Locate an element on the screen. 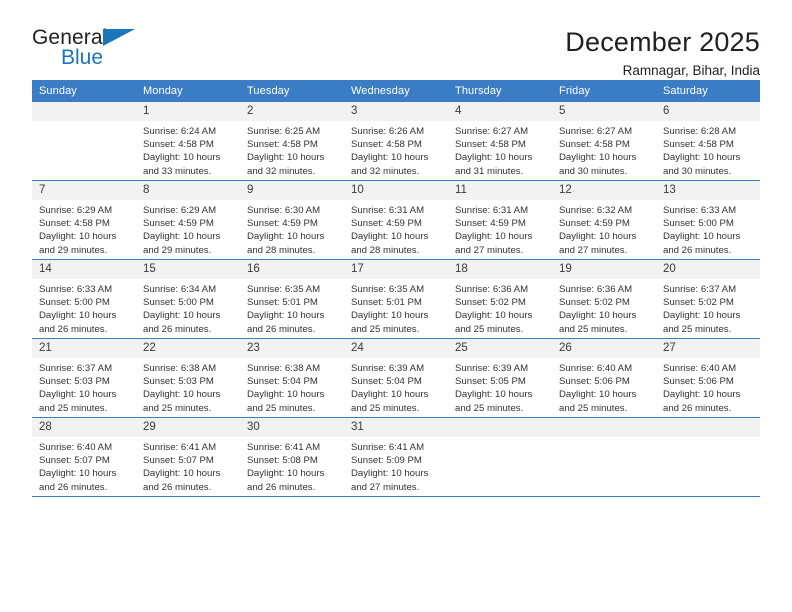 This screenshot has width=792, height=612. day-number: 11 is located at coordinates (500, 190).